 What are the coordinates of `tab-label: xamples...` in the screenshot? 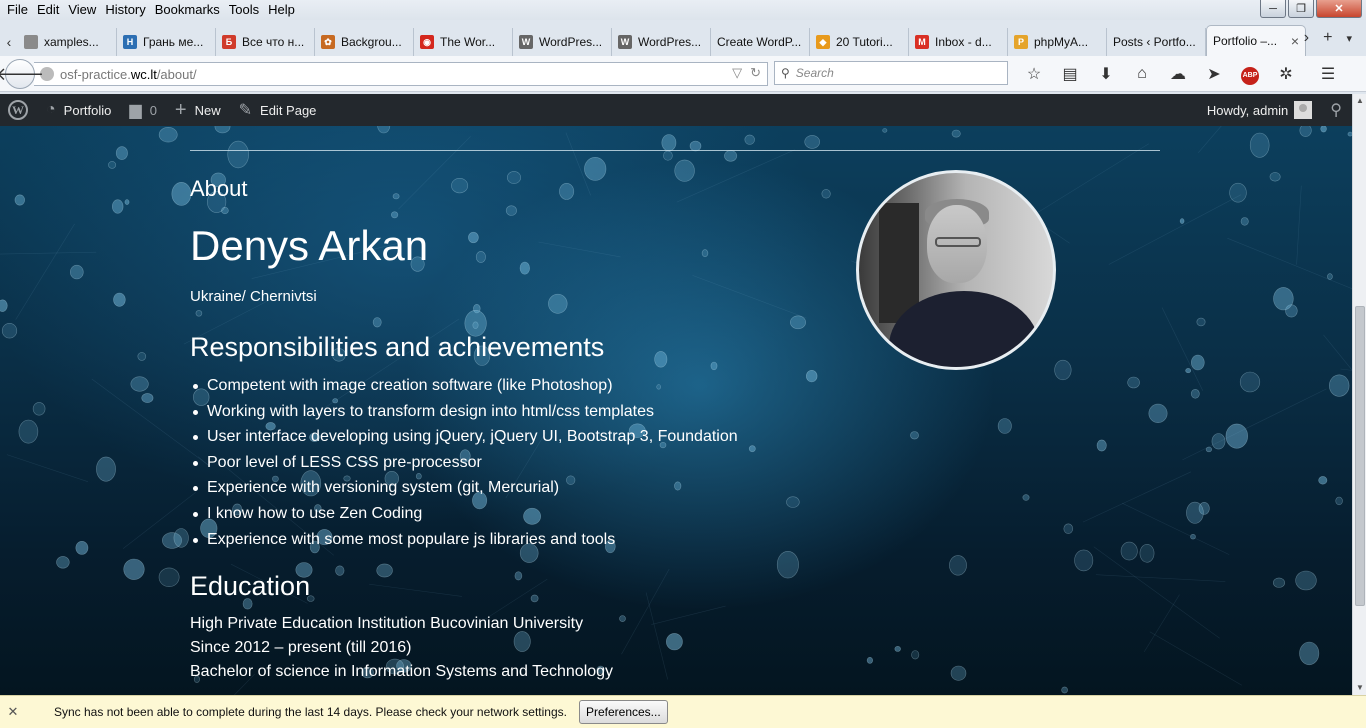 It's located at (71, 42).